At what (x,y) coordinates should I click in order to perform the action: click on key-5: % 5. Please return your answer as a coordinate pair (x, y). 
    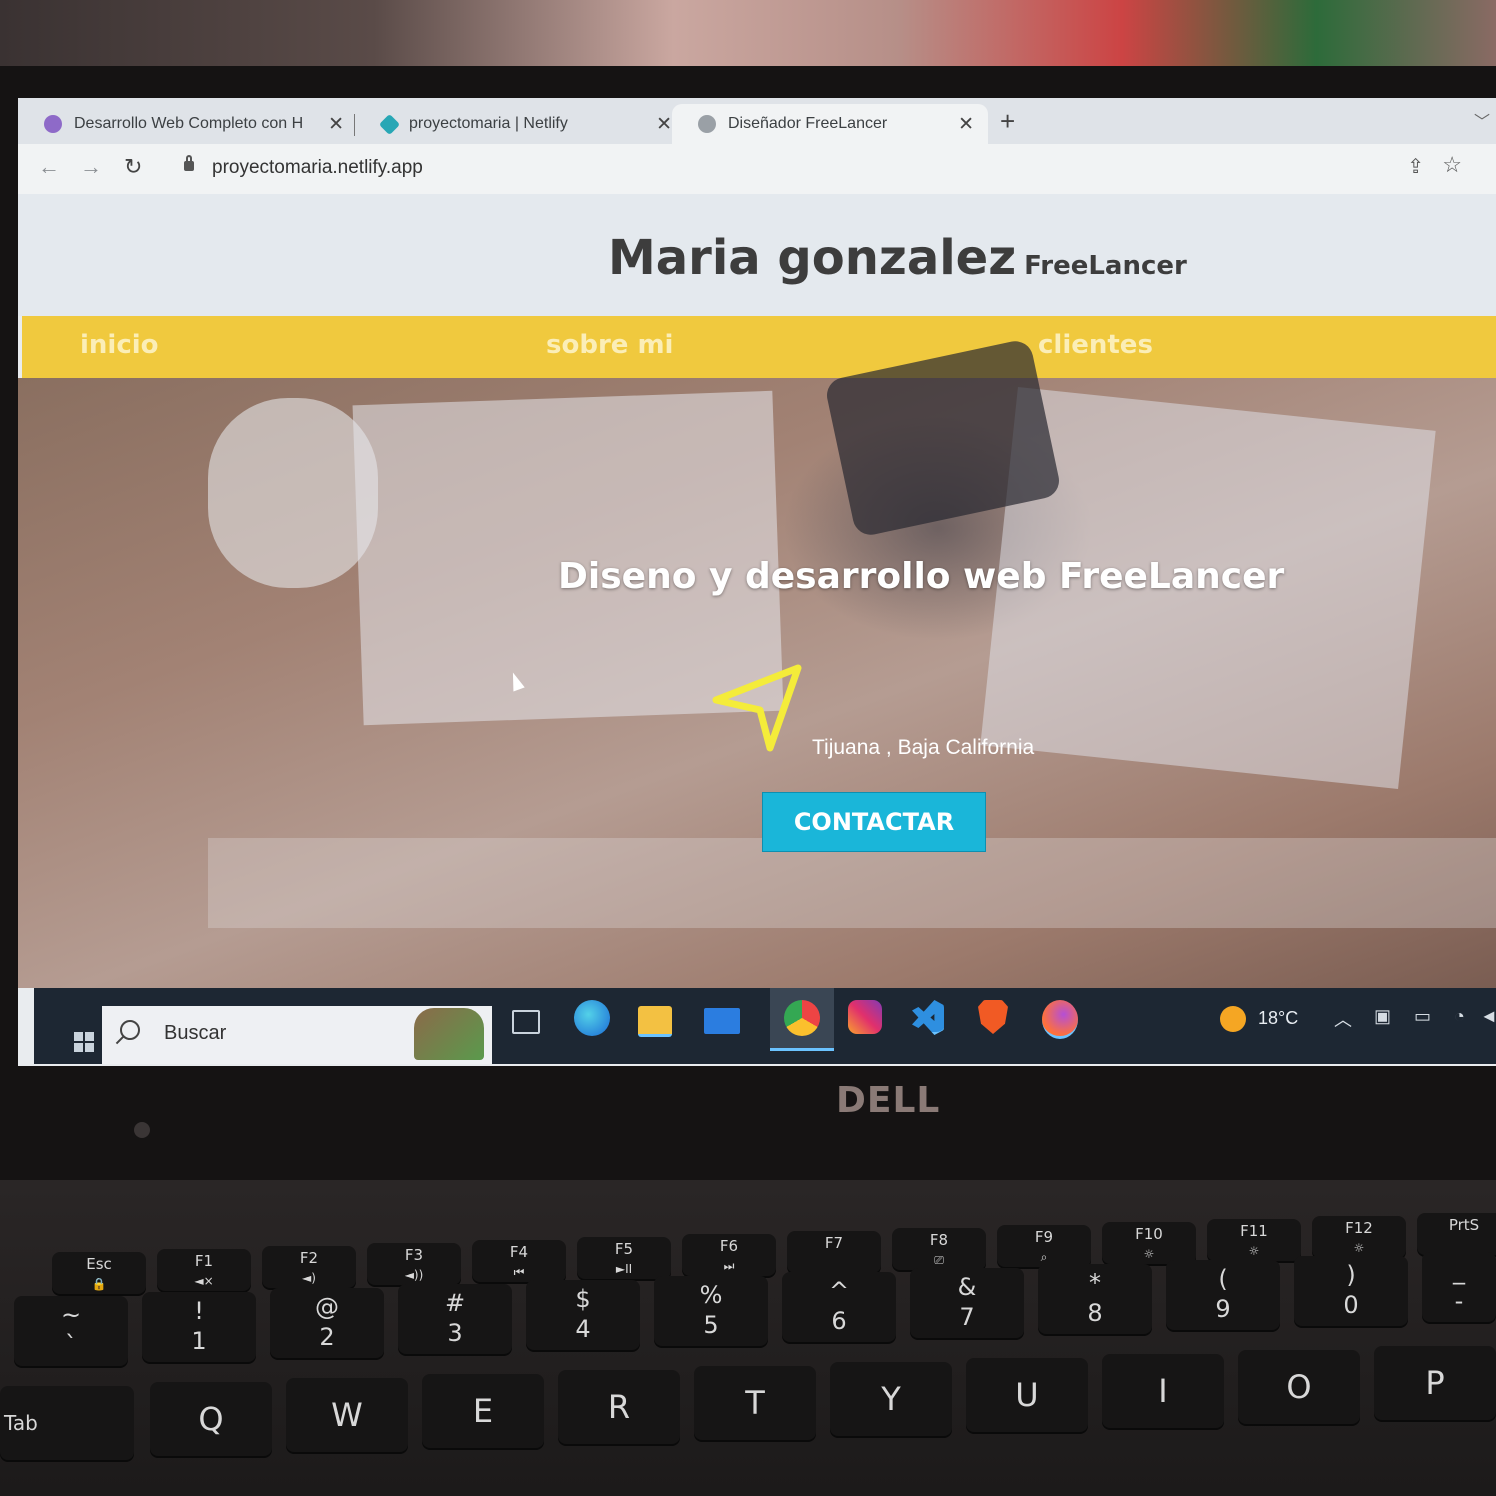
    Looking at the image, I should click on (711, 1311).